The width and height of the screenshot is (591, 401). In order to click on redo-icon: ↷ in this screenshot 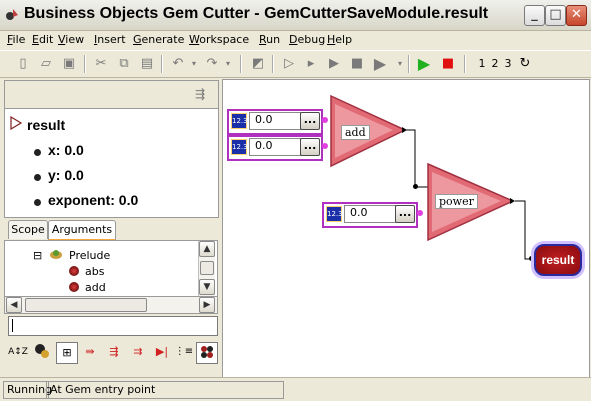, I will do `click(212, 64)`.